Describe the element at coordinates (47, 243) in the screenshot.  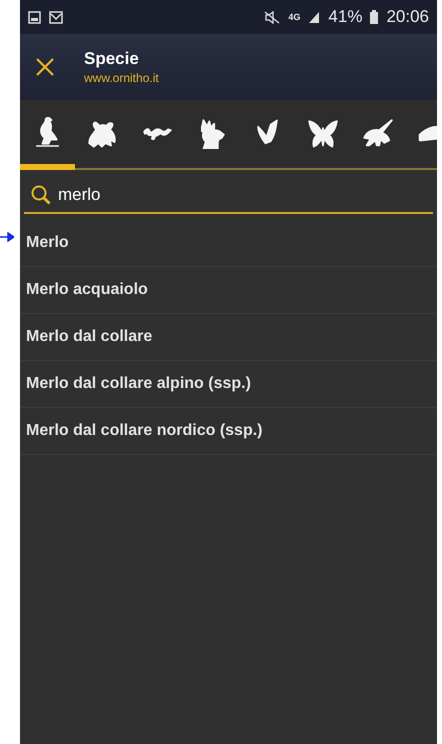
I see `species-name: Merlo` at that location.